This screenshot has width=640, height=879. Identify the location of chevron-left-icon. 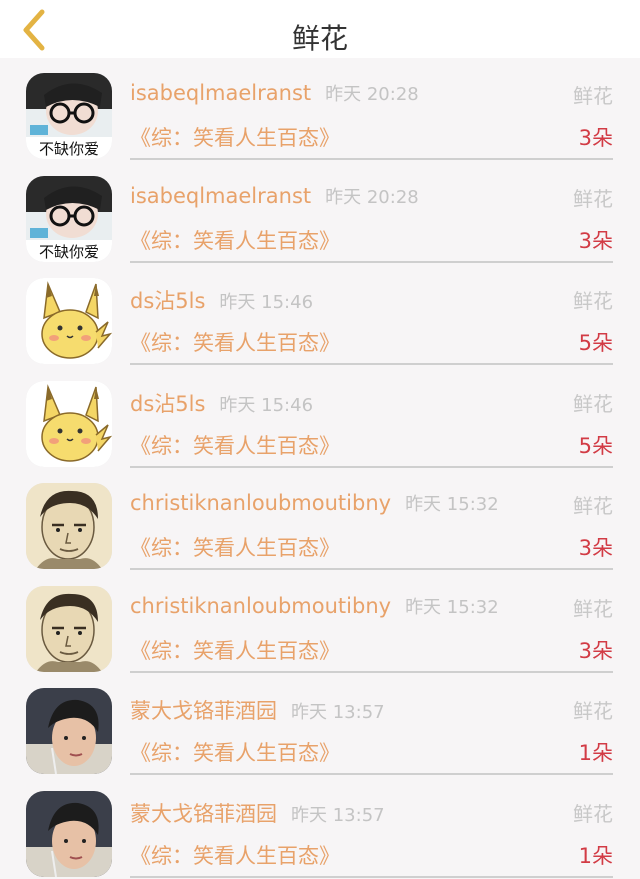
(34, 30).